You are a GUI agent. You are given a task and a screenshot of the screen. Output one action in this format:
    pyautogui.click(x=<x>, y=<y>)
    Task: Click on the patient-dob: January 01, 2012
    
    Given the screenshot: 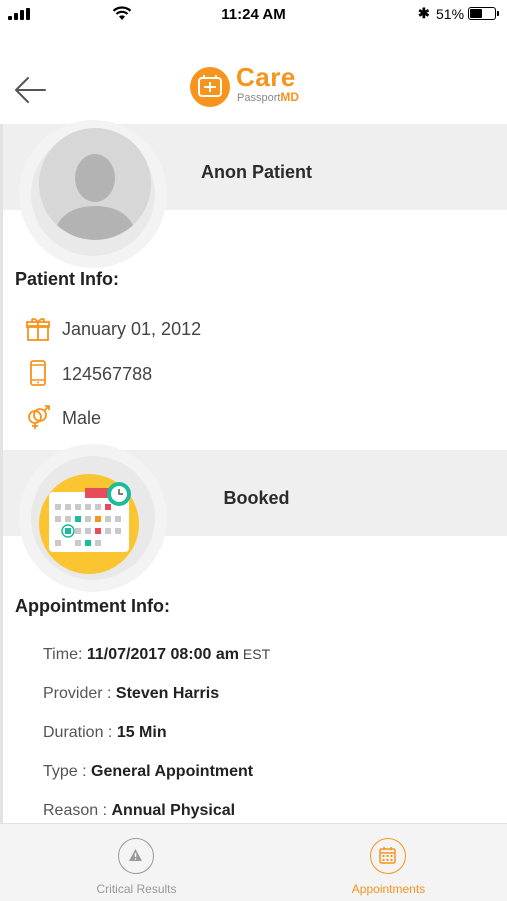 What is the action you would take?
    pyautogui.click(x=132, y=329)
    